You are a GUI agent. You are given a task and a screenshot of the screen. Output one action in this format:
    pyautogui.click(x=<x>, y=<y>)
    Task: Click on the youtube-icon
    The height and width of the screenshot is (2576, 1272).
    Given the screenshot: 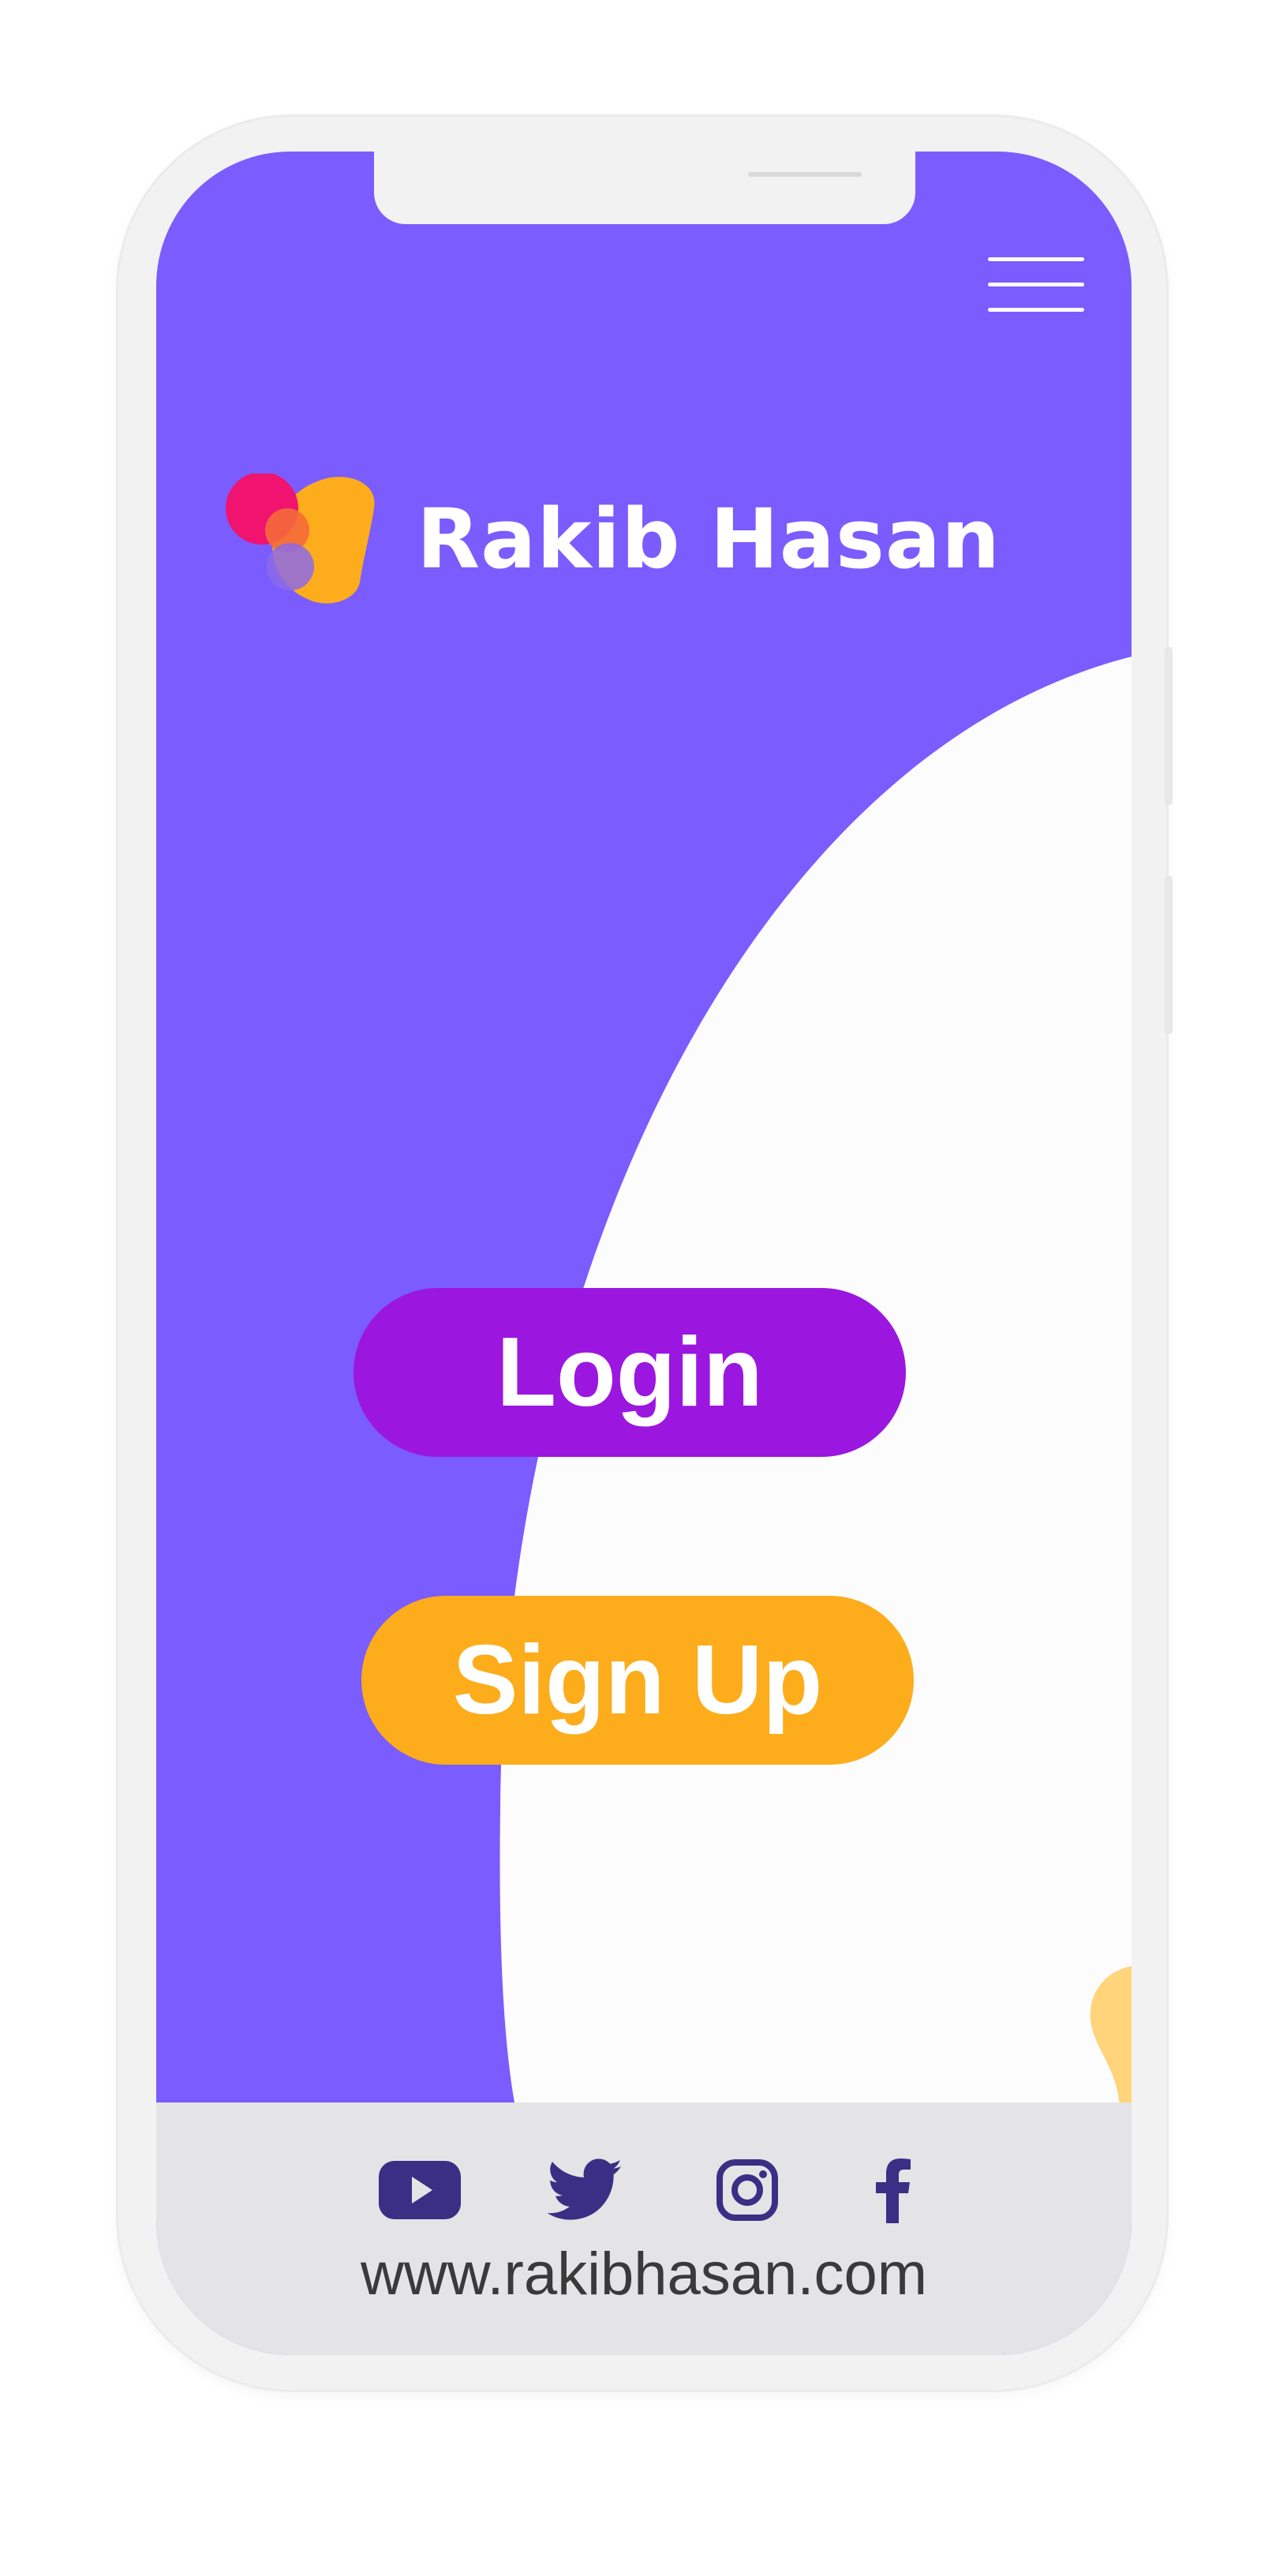 What is the action you would take?
    pyautogui.click(x=420, y=2190)
    